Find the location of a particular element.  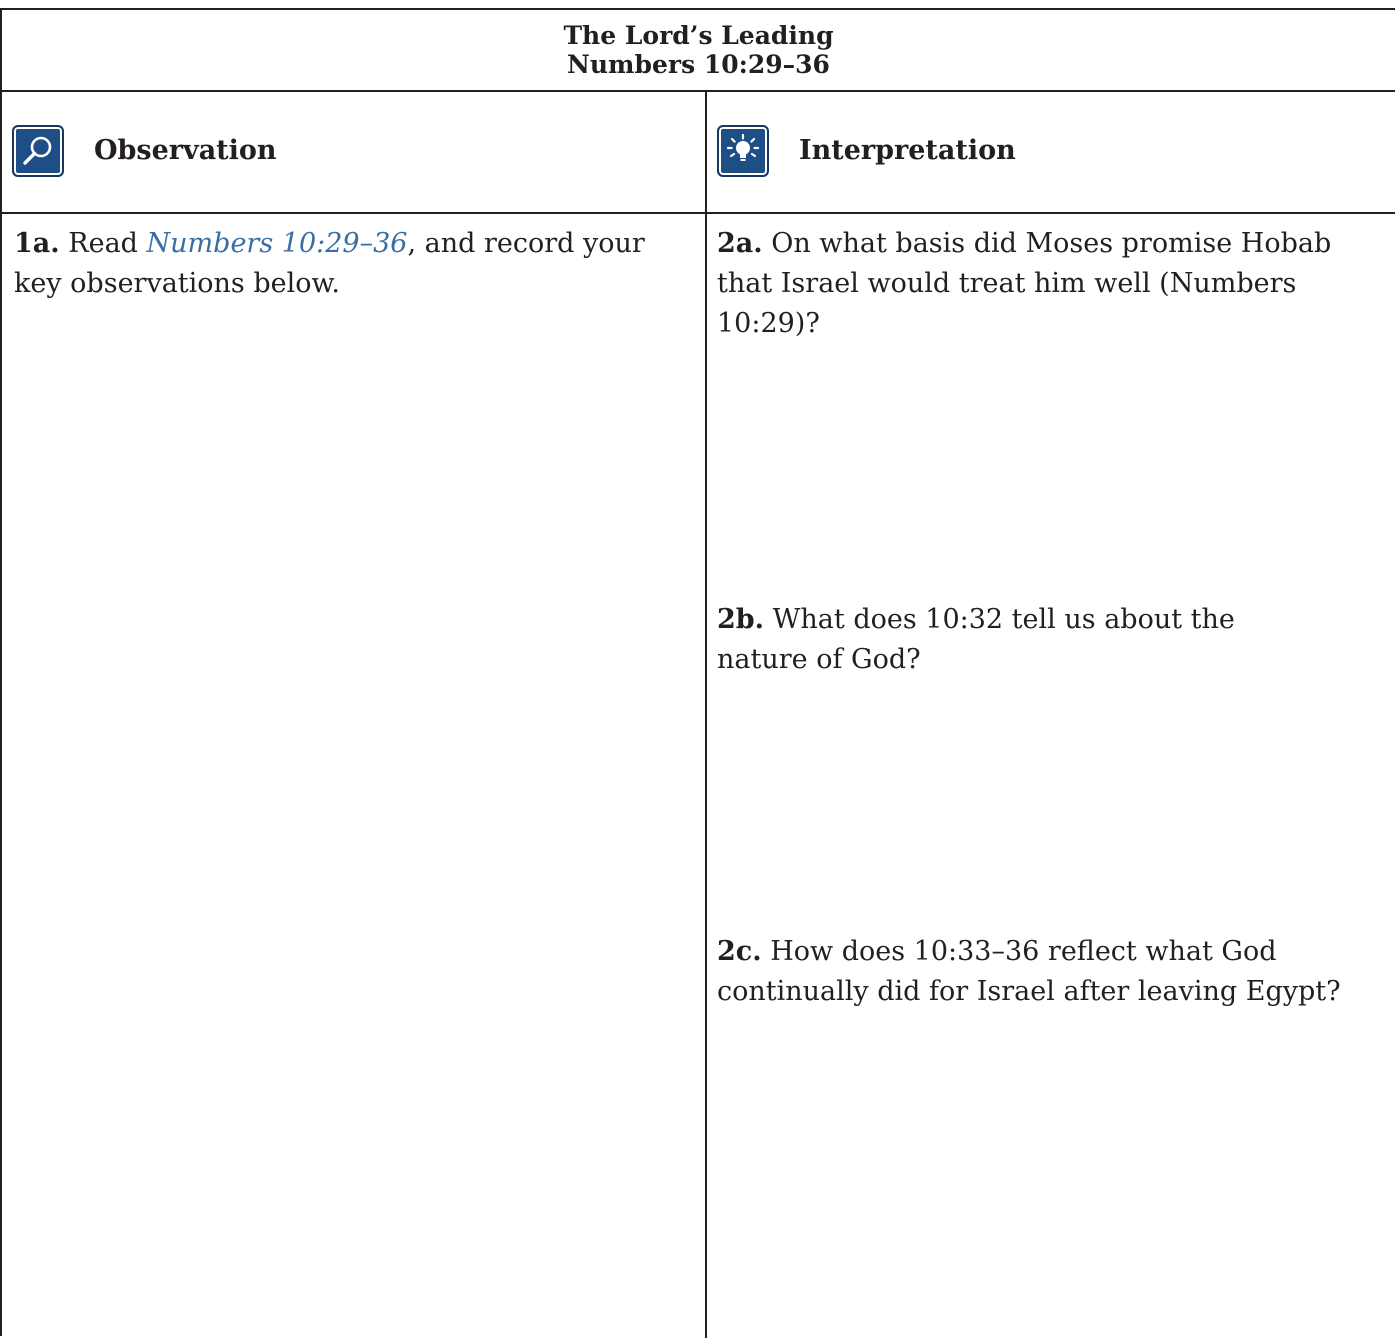

question-2c-number: 2c. is located at coordinates (739, 951).